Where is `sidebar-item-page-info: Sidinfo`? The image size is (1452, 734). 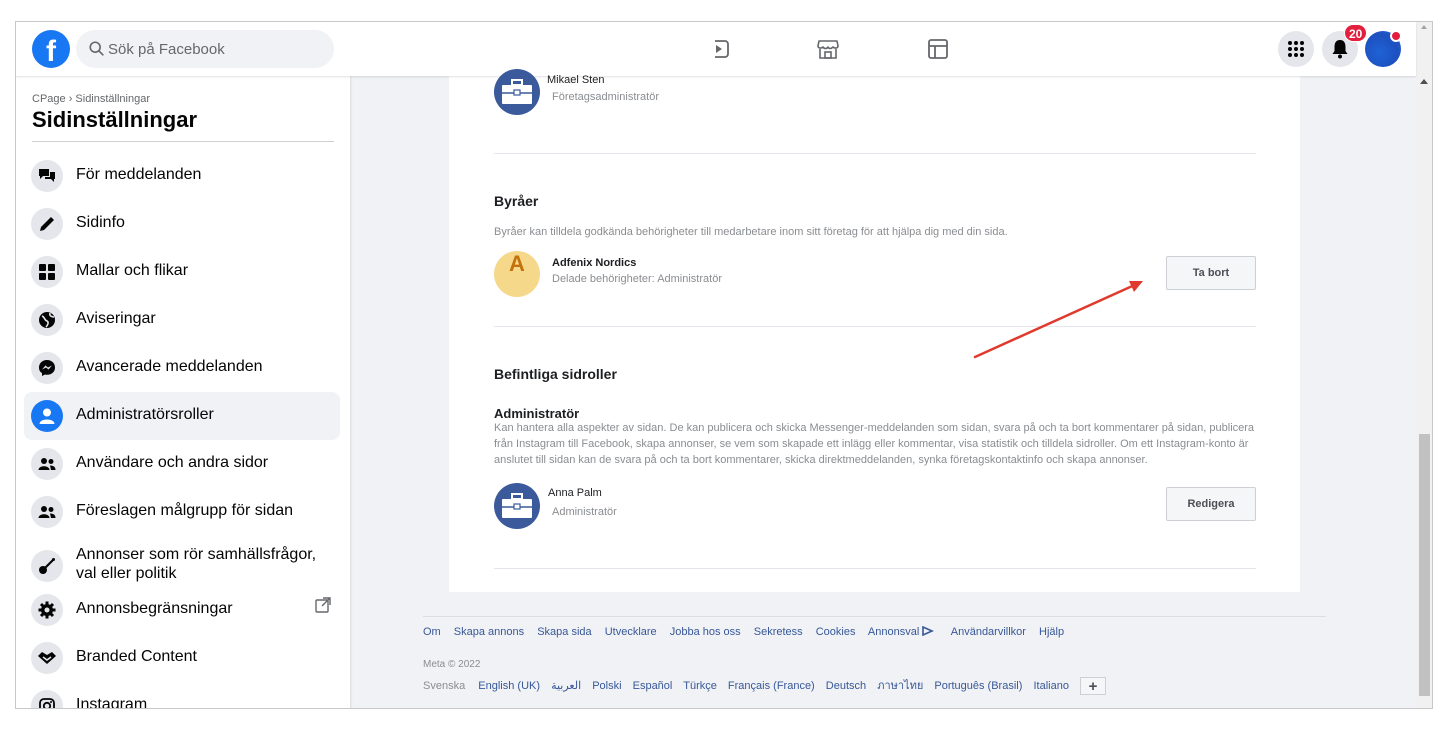 sidebar-item-page-info: Sidinfo is located at coordinates (182, 224).